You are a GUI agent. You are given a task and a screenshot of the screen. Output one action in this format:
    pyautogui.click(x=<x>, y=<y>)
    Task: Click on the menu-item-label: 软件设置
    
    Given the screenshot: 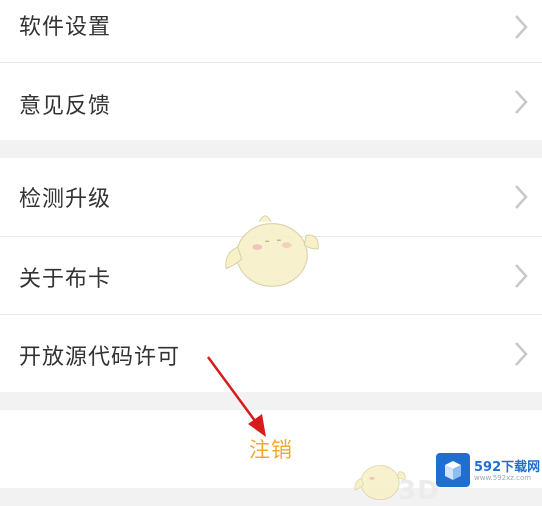 What is the action you would take?
    pyautogui.click(x=65, y=27)
    